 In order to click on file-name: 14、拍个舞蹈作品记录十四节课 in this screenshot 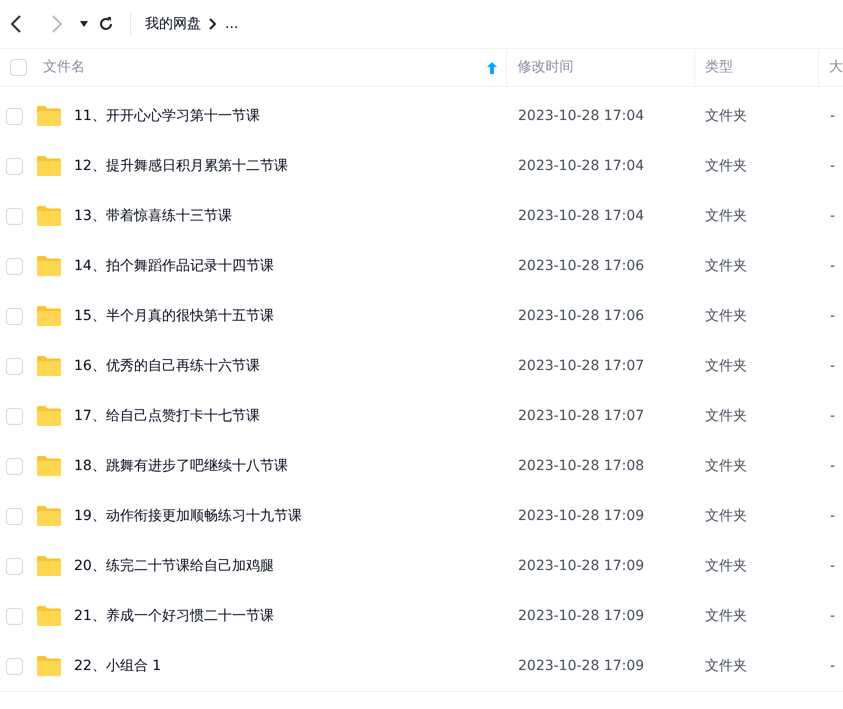, I will do `click(174, 266)`.